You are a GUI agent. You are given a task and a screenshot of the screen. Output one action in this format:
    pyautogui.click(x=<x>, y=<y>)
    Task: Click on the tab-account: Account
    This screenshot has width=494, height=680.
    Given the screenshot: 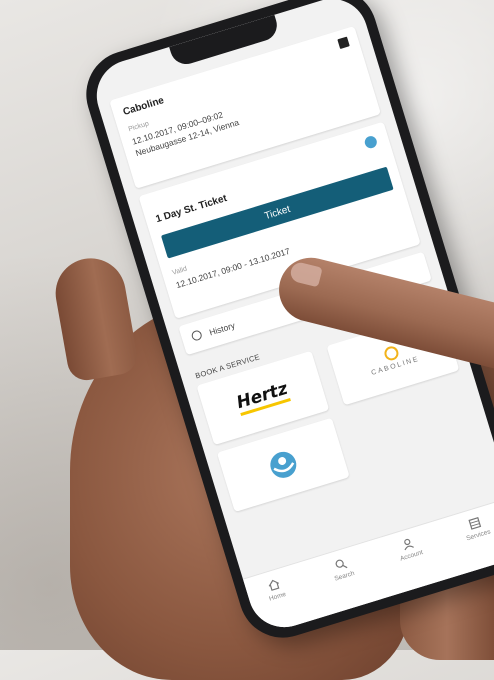 What is the action you would take?
    pyautogui.click(x=409, y=548)
    